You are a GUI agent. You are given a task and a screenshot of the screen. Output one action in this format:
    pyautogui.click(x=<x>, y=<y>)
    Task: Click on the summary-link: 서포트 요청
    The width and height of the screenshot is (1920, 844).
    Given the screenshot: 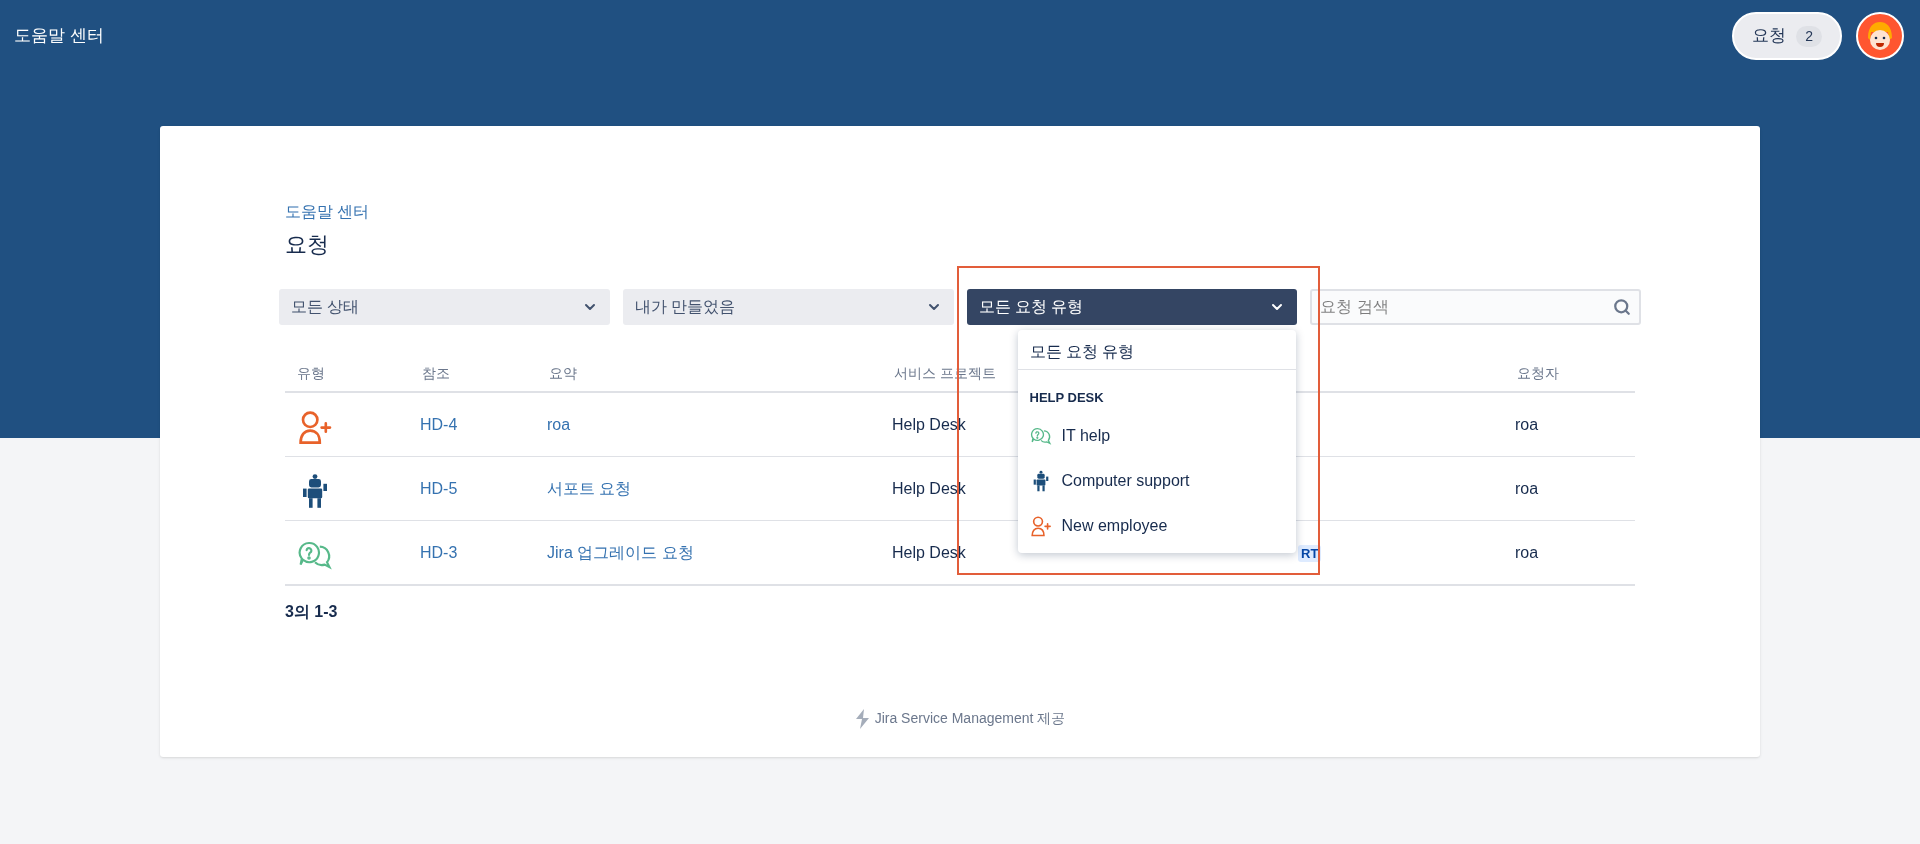 What is the action you would take?
    pyautogui.click(x=589, y=488)
    